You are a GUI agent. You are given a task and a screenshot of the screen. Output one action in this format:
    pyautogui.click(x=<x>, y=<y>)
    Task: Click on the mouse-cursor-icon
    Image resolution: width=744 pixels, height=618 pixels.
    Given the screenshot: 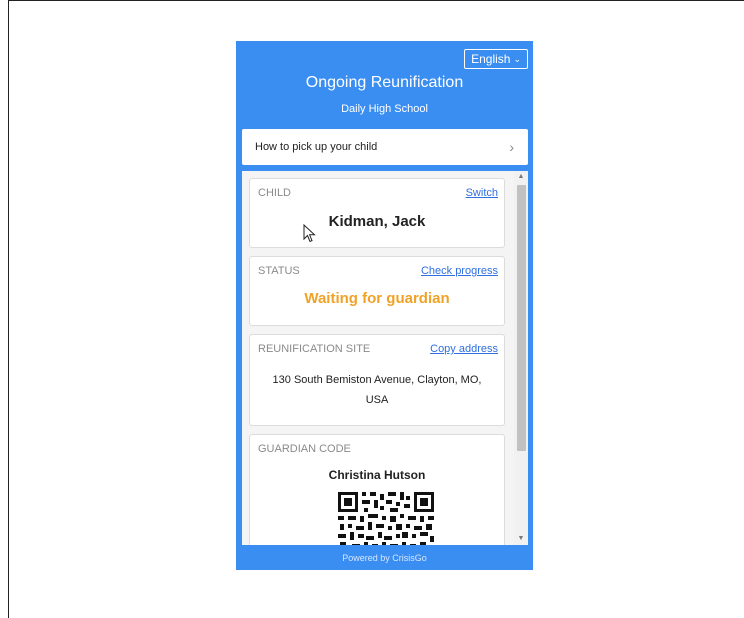 What is the action you would take?
    pyautogui.click(x=309, y=233)
    